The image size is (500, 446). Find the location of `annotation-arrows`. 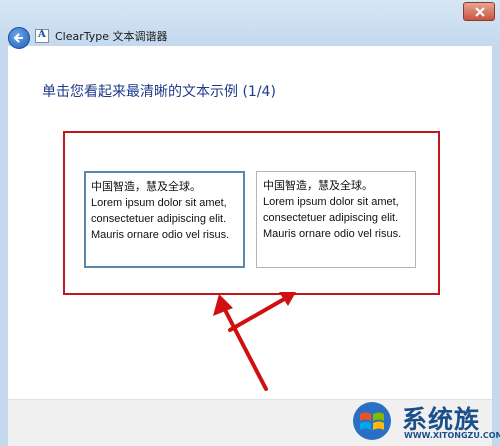

annotation-arrows is located at coordinates (254, 341).